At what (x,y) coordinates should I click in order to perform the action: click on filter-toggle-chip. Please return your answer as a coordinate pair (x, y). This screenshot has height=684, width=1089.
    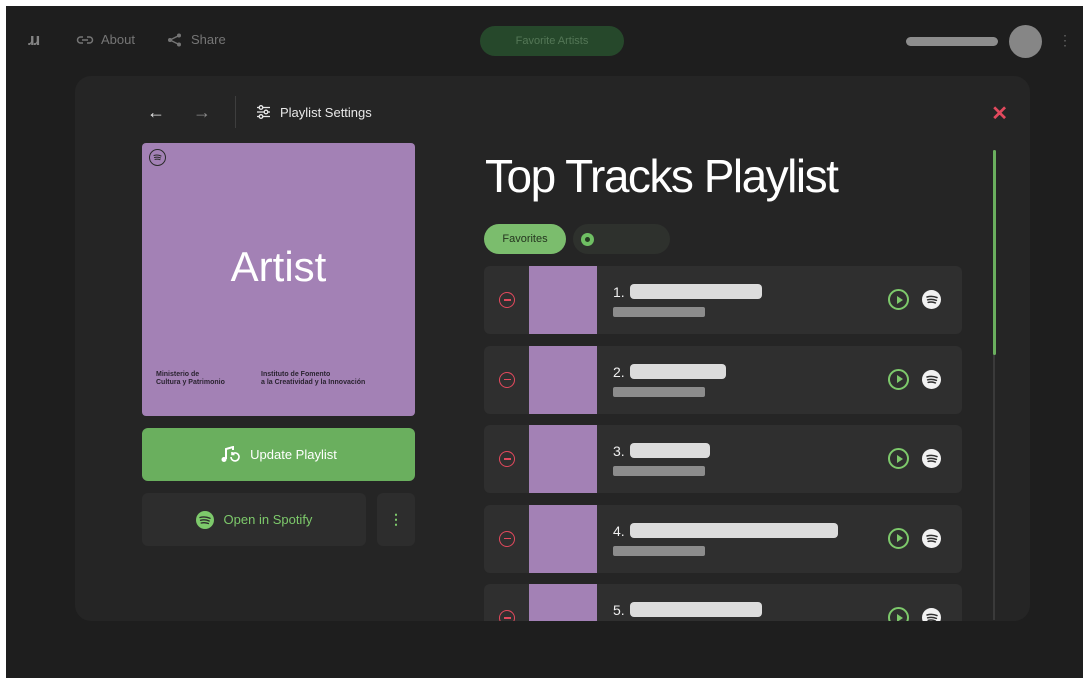
    Looking at the image, I should click on (621, 239).